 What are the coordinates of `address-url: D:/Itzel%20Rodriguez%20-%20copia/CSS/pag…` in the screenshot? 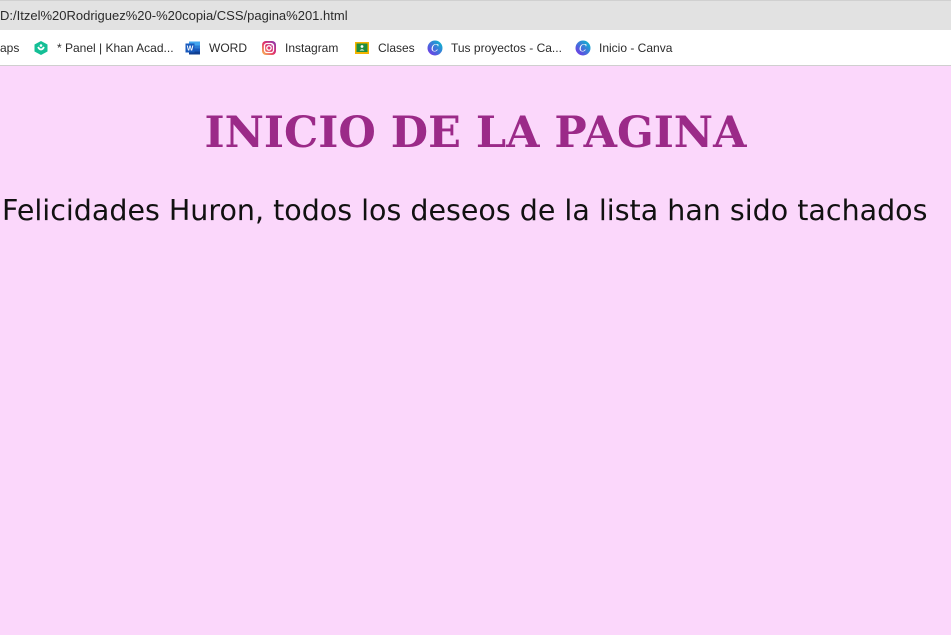 It's located at (174, 15).